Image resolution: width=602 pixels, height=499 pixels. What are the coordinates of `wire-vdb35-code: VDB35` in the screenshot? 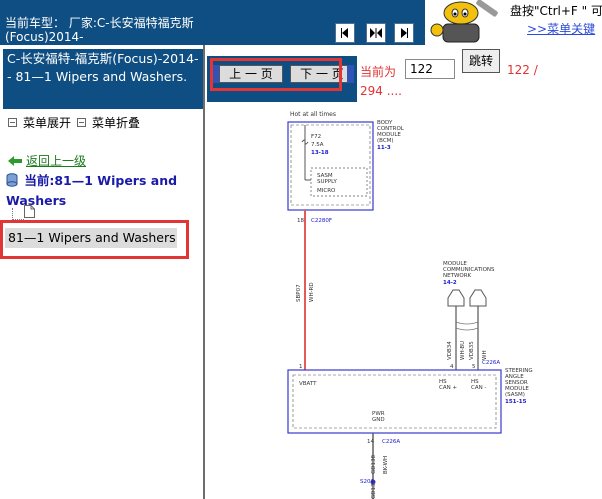 It's located at (472, 350).